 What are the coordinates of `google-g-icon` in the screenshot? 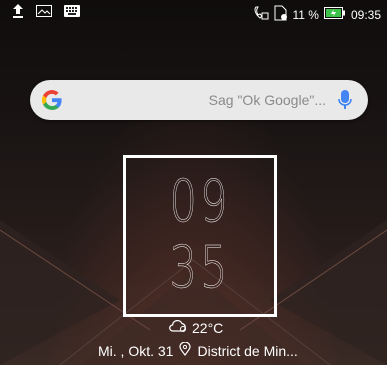 It's located at (52, 102).